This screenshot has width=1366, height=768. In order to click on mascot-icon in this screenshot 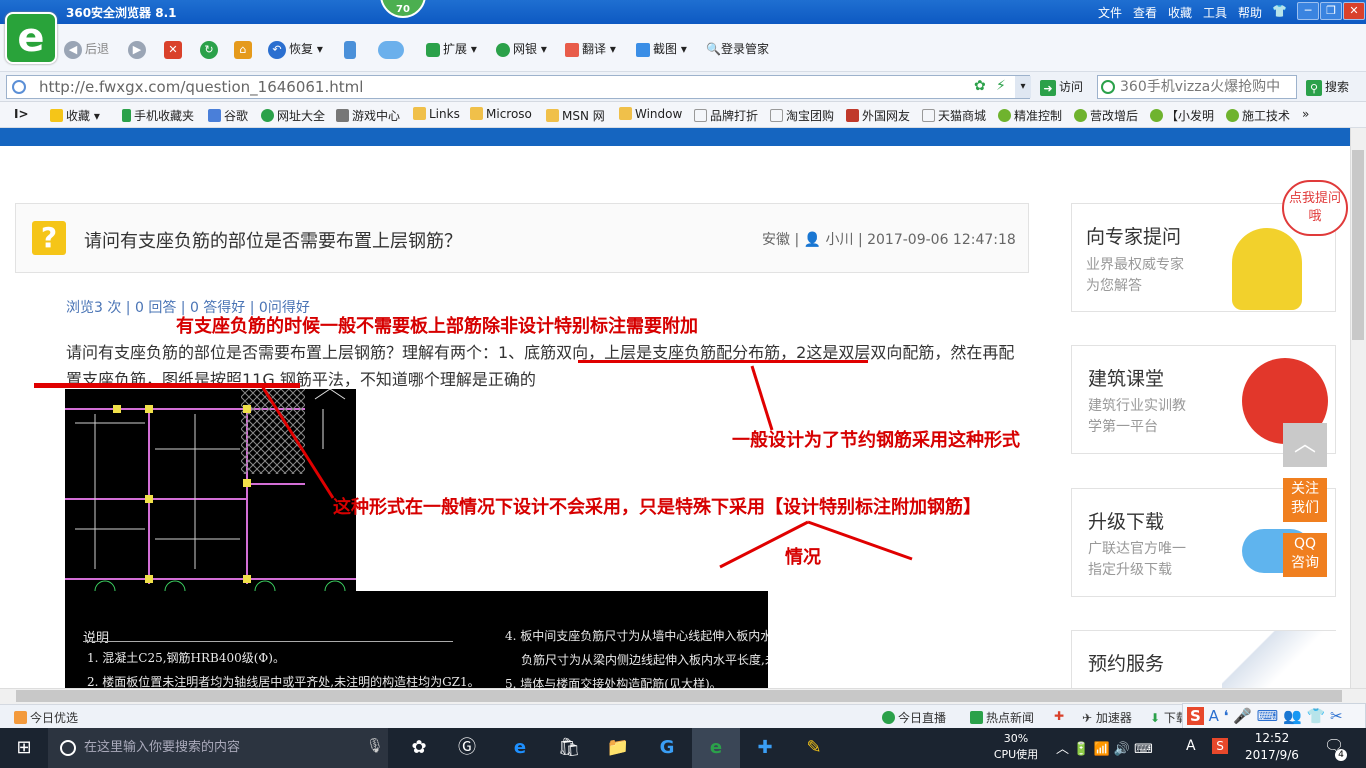, I will do `click(1267, 269)`.